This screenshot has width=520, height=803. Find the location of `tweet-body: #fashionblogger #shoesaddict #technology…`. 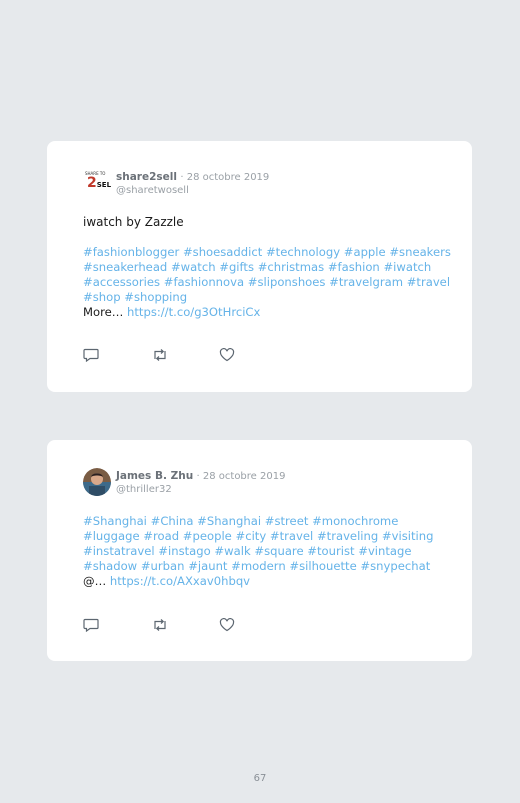

tweet-body: #fashionblogger #shoesaddict #technology… is located at coordinates (268, 282).